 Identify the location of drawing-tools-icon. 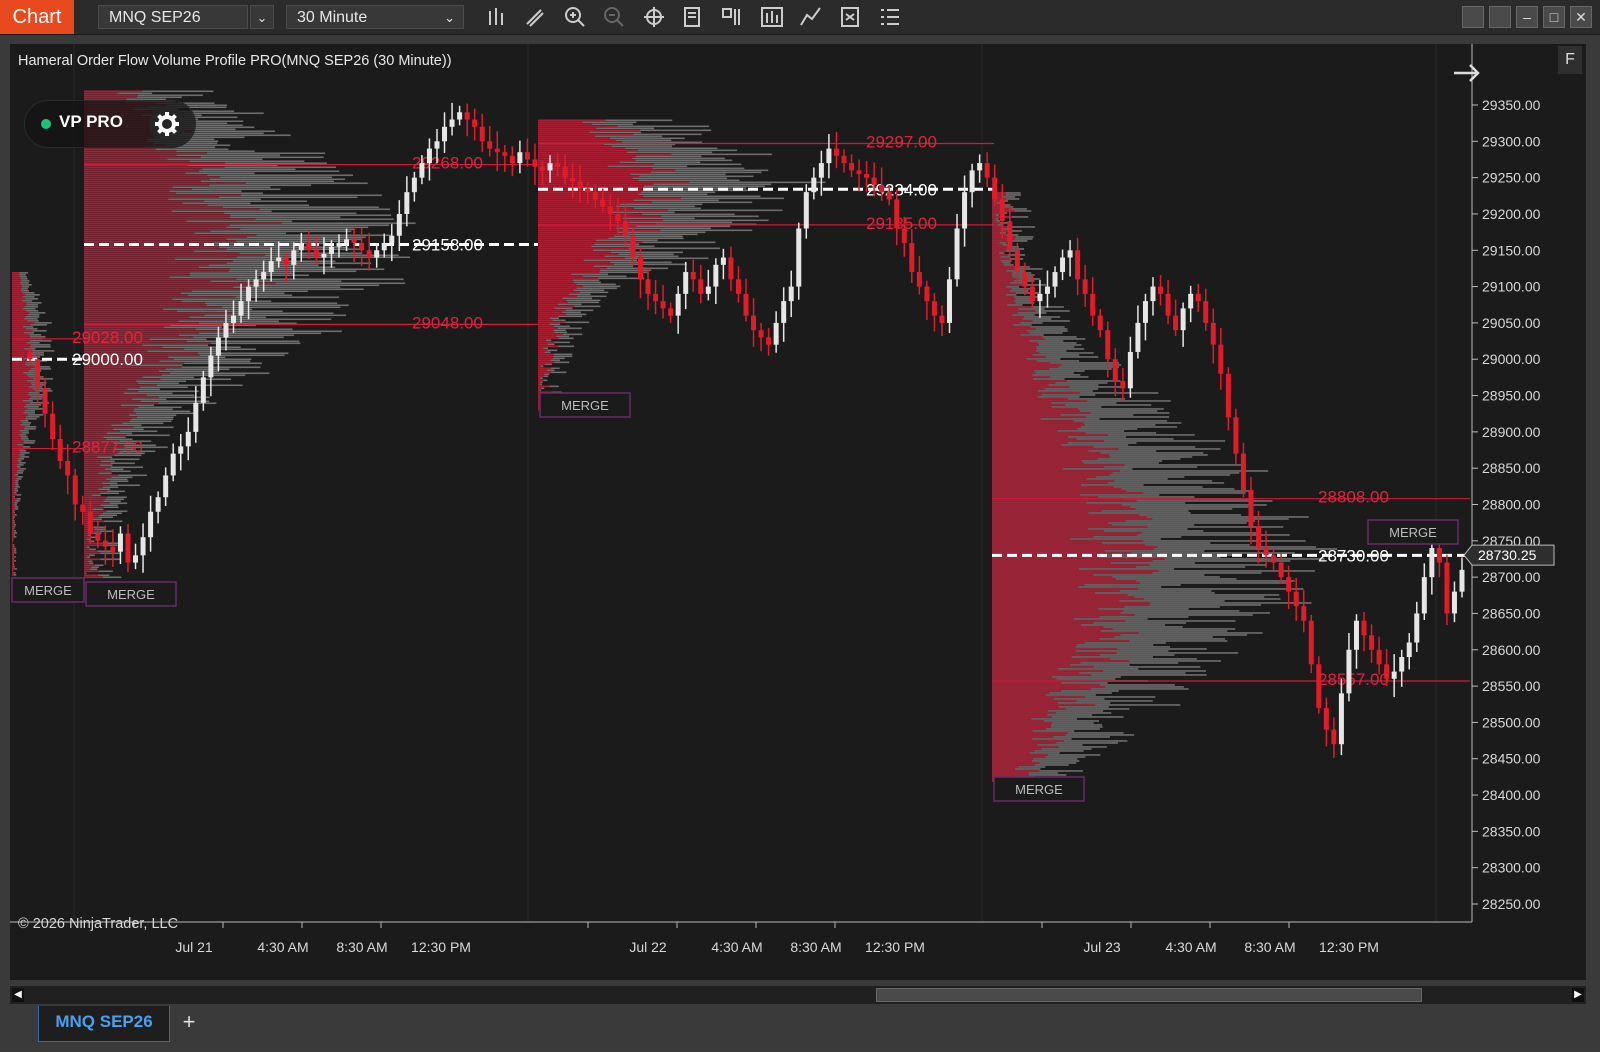
(811, 17).